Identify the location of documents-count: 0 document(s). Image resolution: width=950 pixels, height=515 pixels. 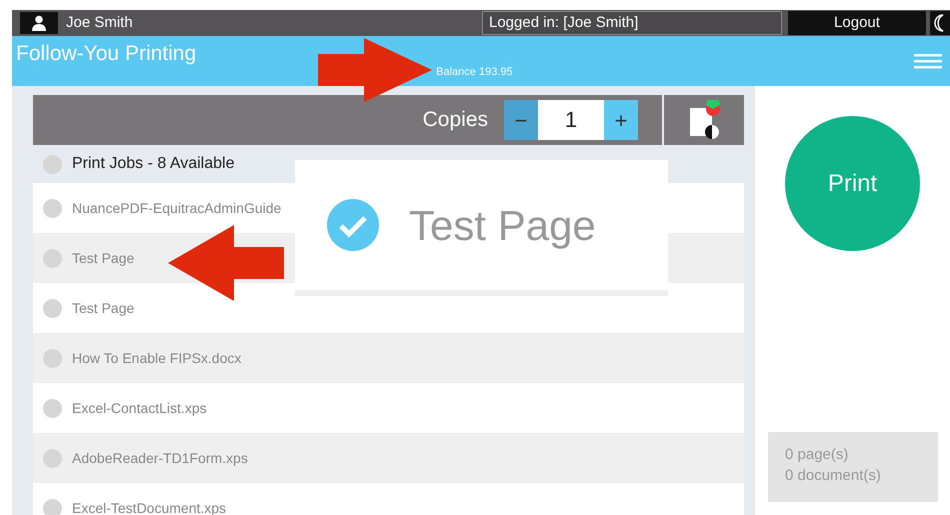
(833, 476).